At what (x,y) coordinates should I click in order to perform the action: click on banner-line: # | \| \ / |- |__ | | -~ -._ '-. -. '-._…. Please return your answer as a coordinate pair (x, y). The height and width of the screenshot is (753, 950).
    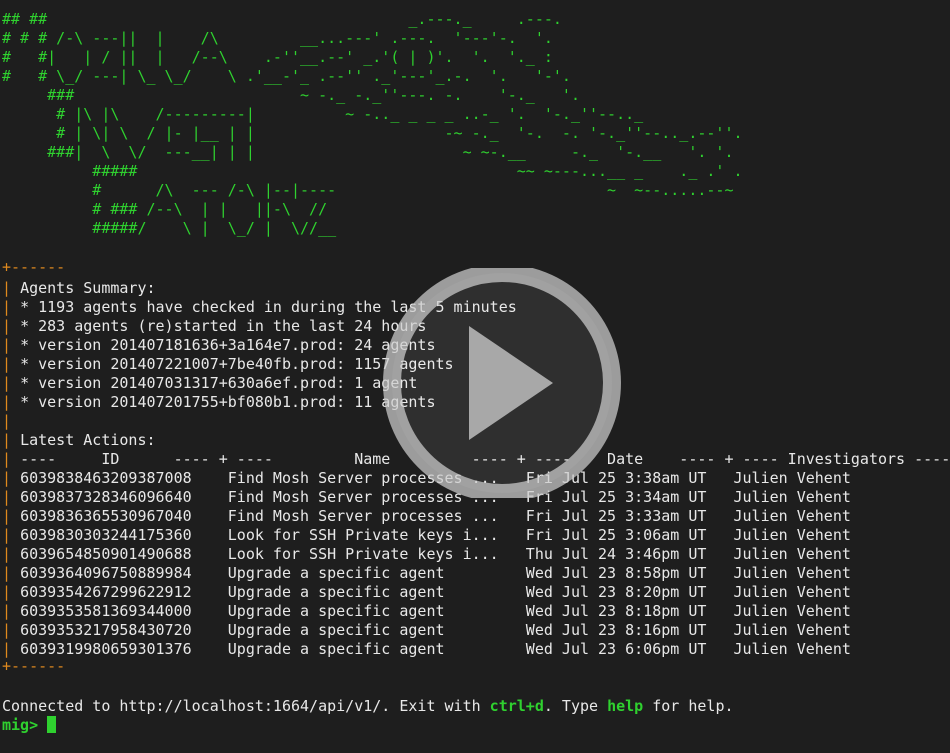
    Looking at the image, I should click on (372, 133).